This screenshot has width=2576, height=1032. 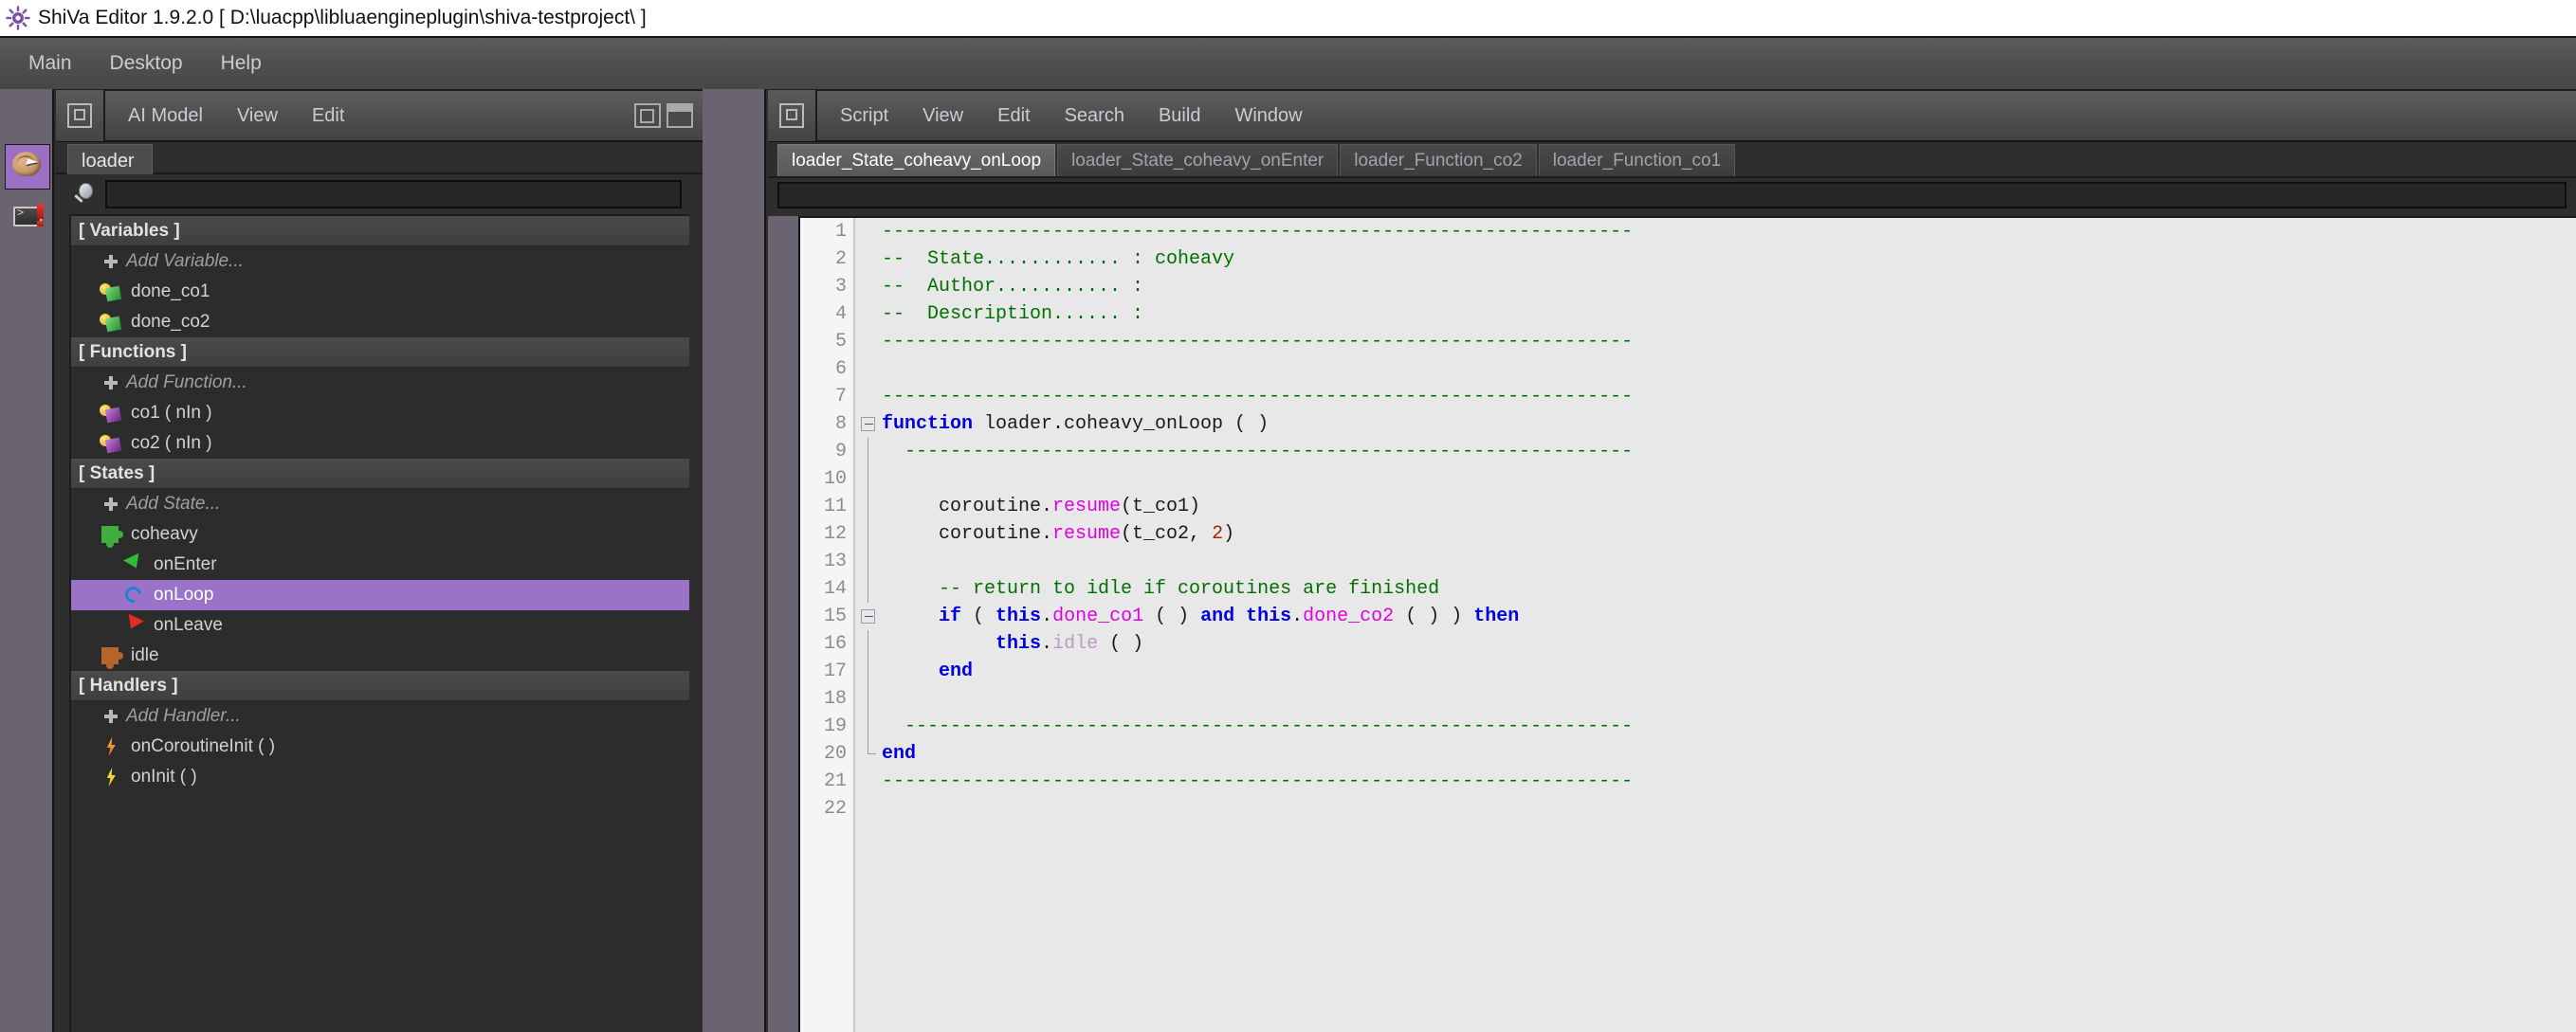 What do you see at coordinates (1198, 160) in the screenshot?
I see `script-tab: loader_State_coheavy_onEnter` at bounding box center [1198, 160].